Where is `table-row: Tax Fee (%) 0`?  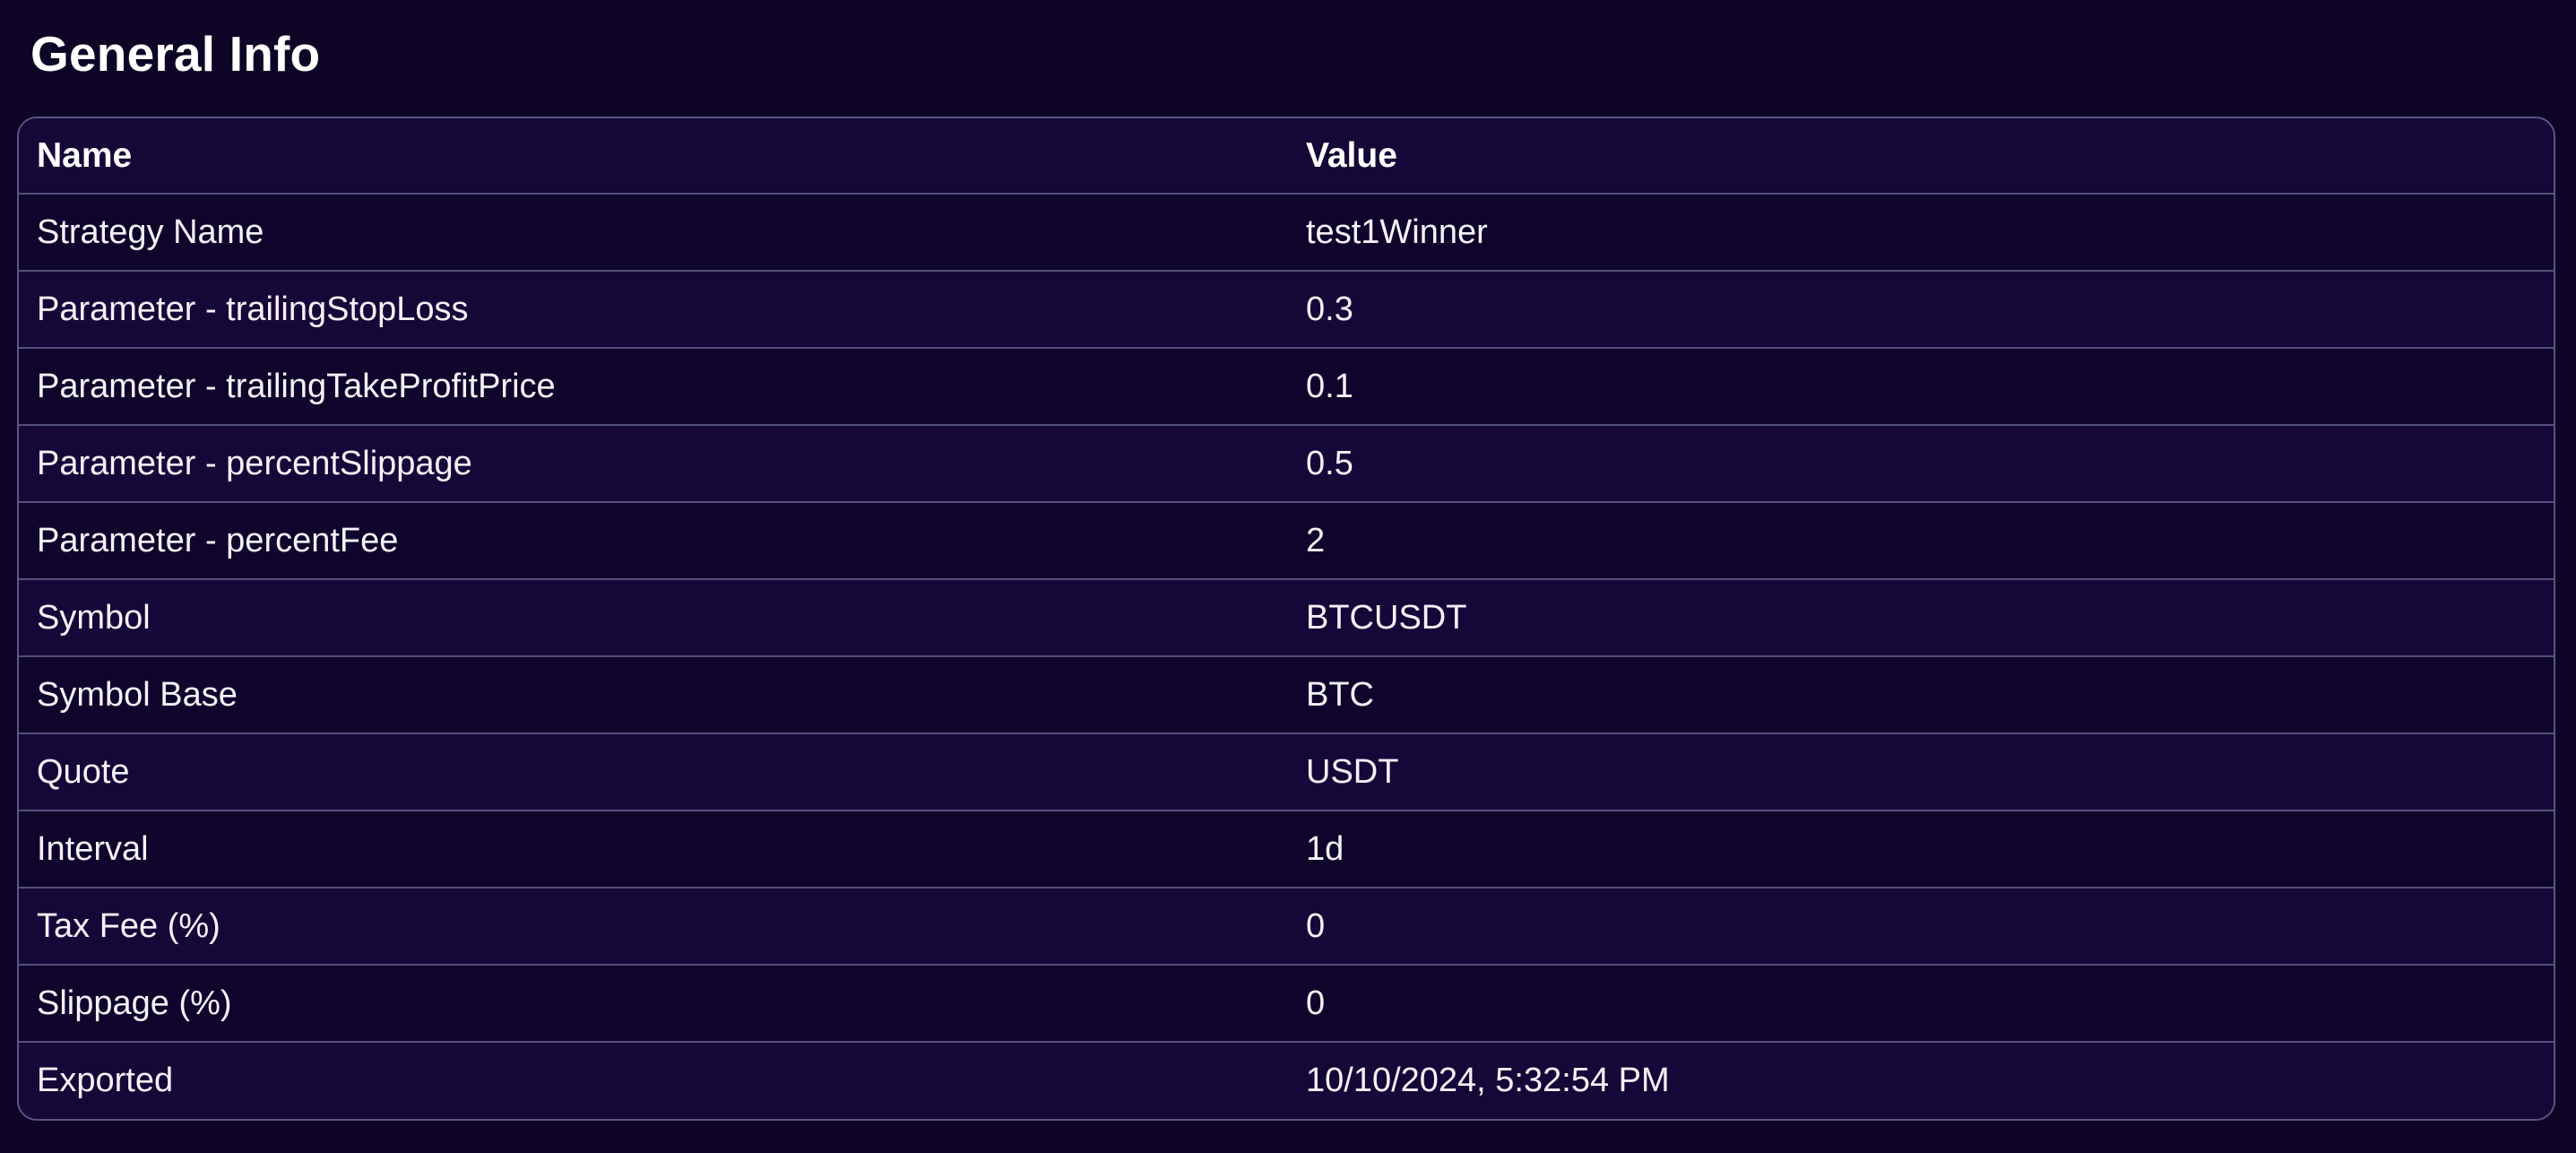 table-row: Tax Fee (%) 0 is located at coordinates (1286, 926).